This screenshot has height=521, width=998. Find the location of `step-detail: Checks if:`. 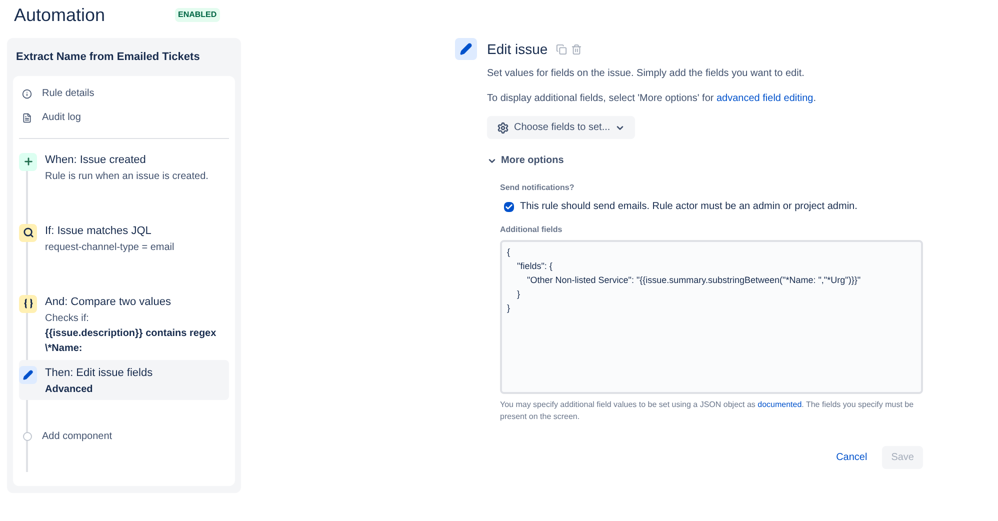

step-detail: Checks if: is located at coordinates (67, 319).